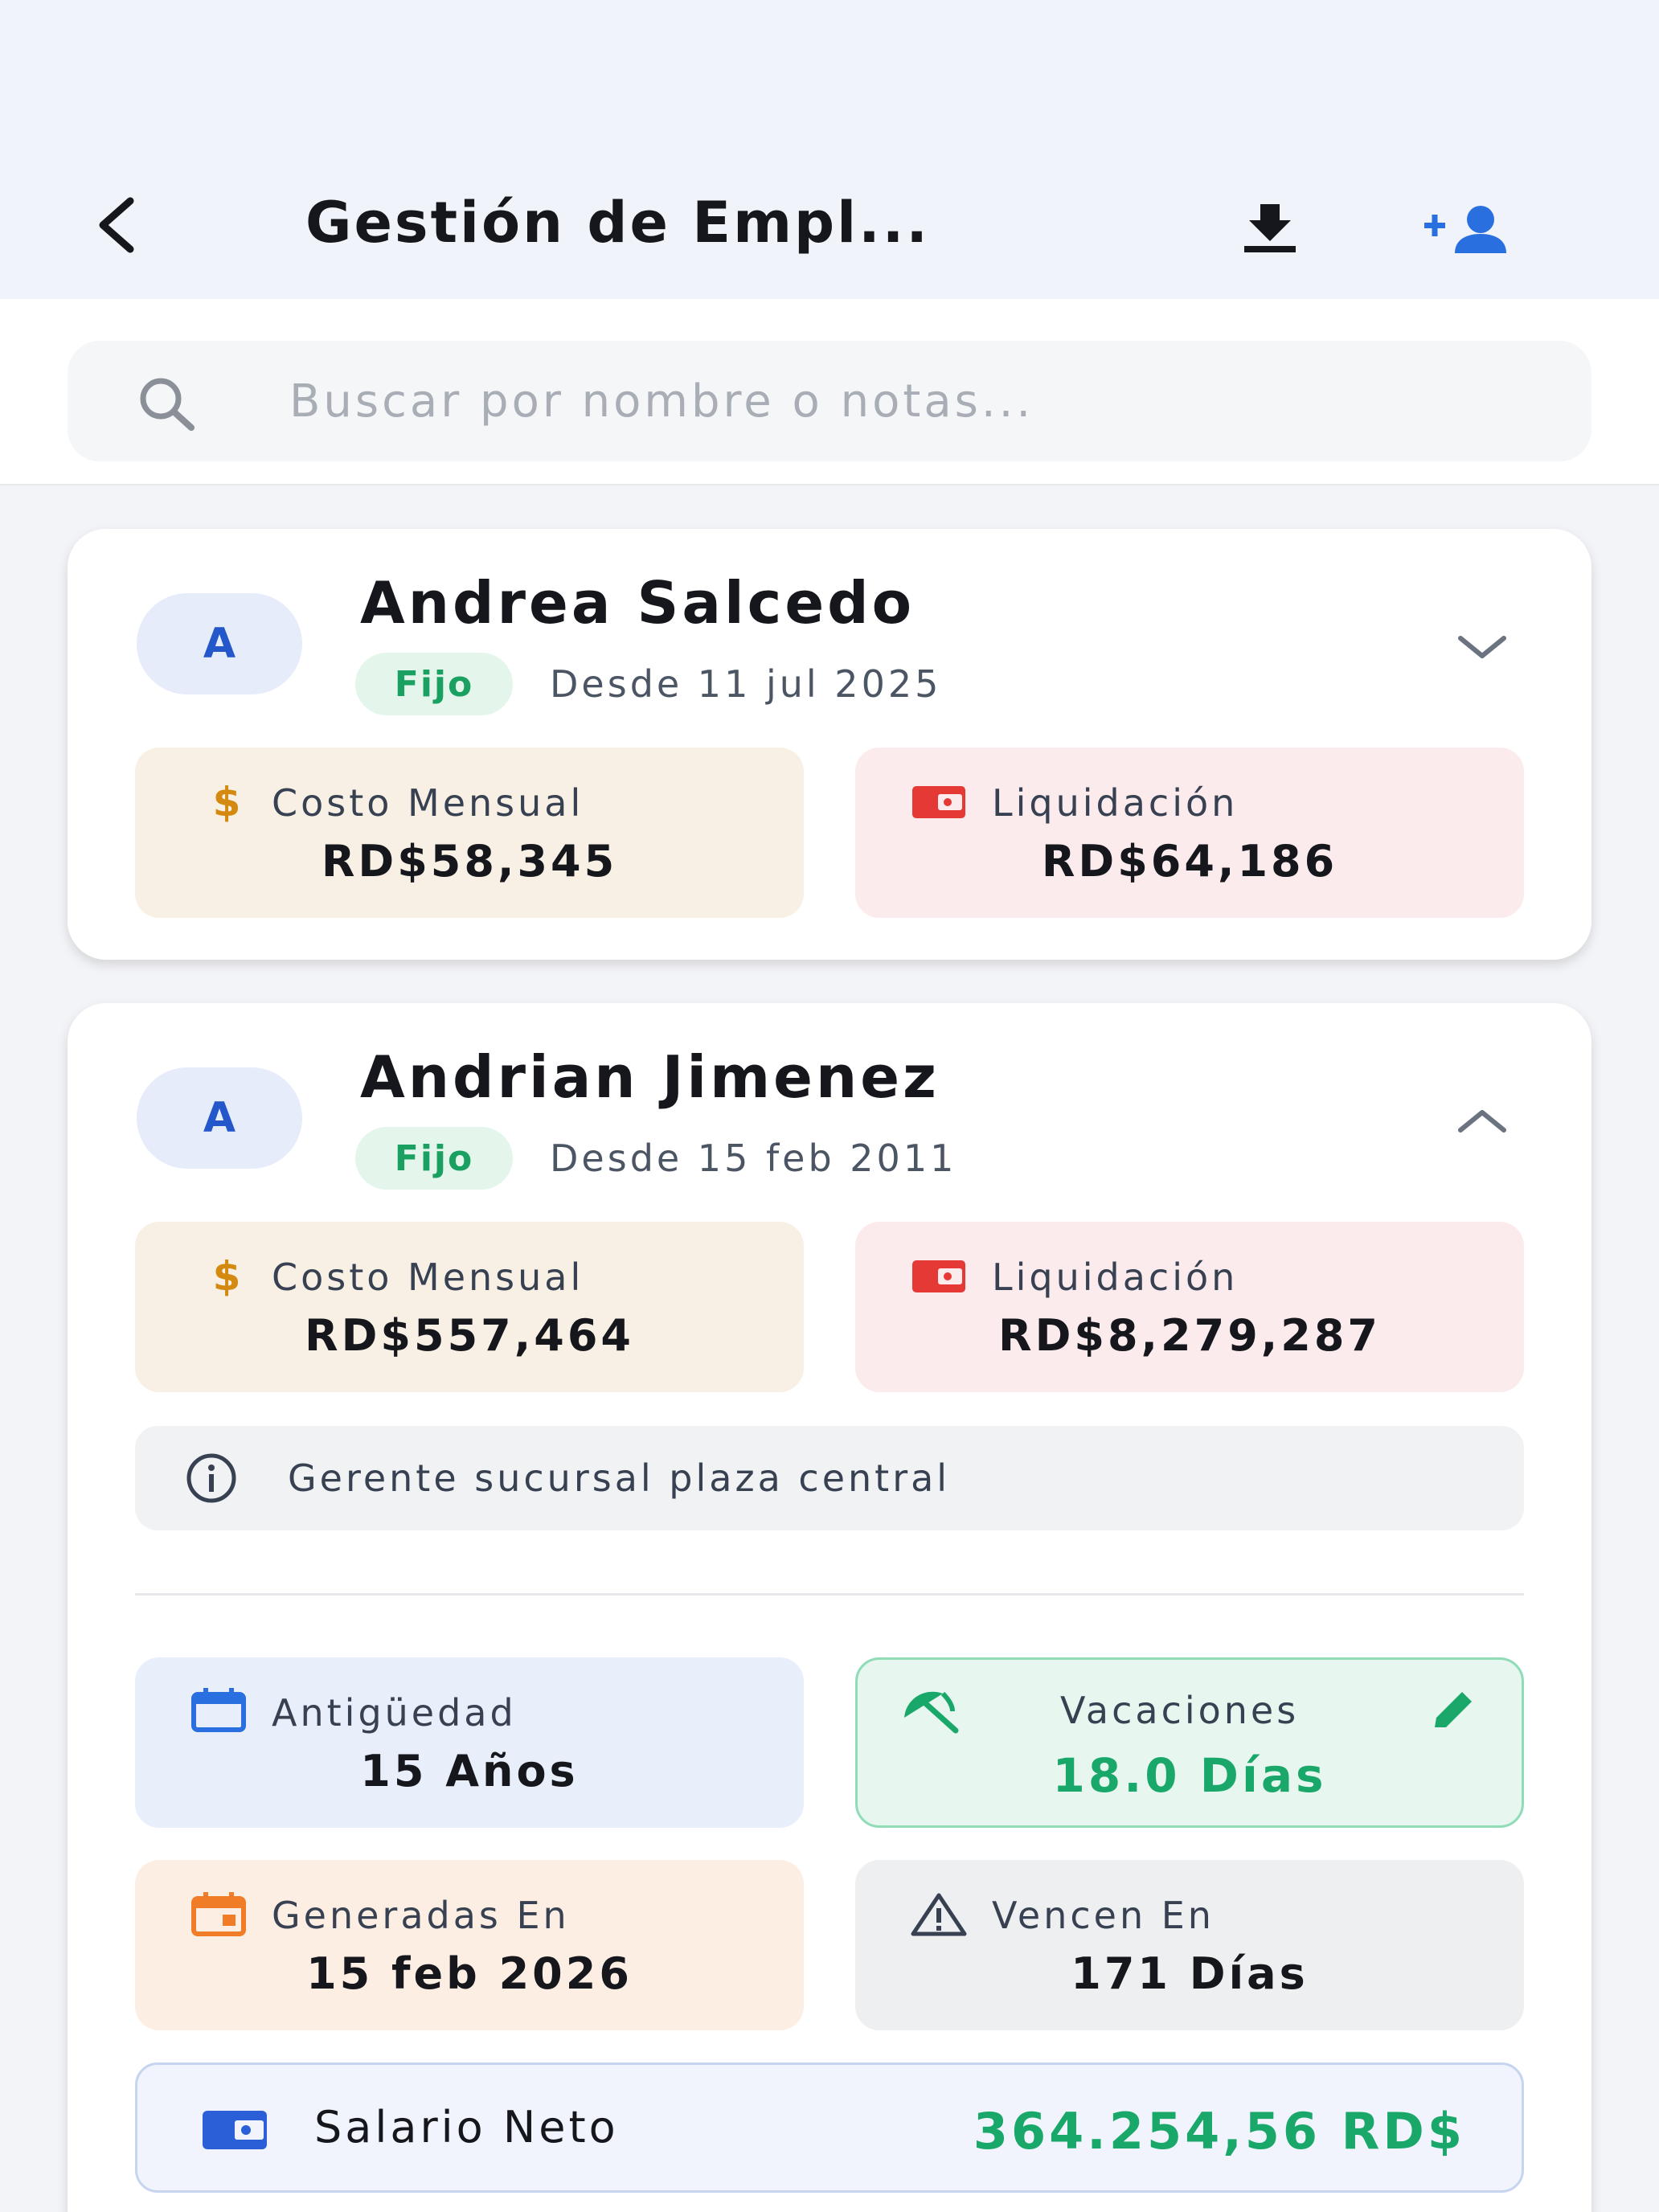 The width and height of the screenshot is (1659, 2212). I want to click on employee-name: Andrian Jimenez, so click(650, 1077).